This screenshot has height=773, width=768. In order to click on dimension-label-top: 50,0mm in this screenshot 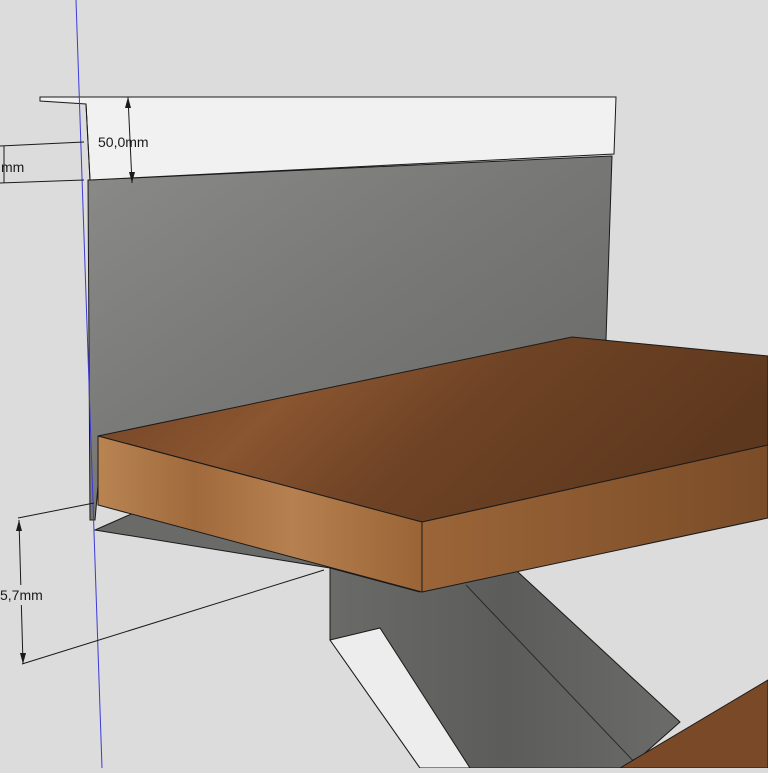, I will do `click(123, 142)`.